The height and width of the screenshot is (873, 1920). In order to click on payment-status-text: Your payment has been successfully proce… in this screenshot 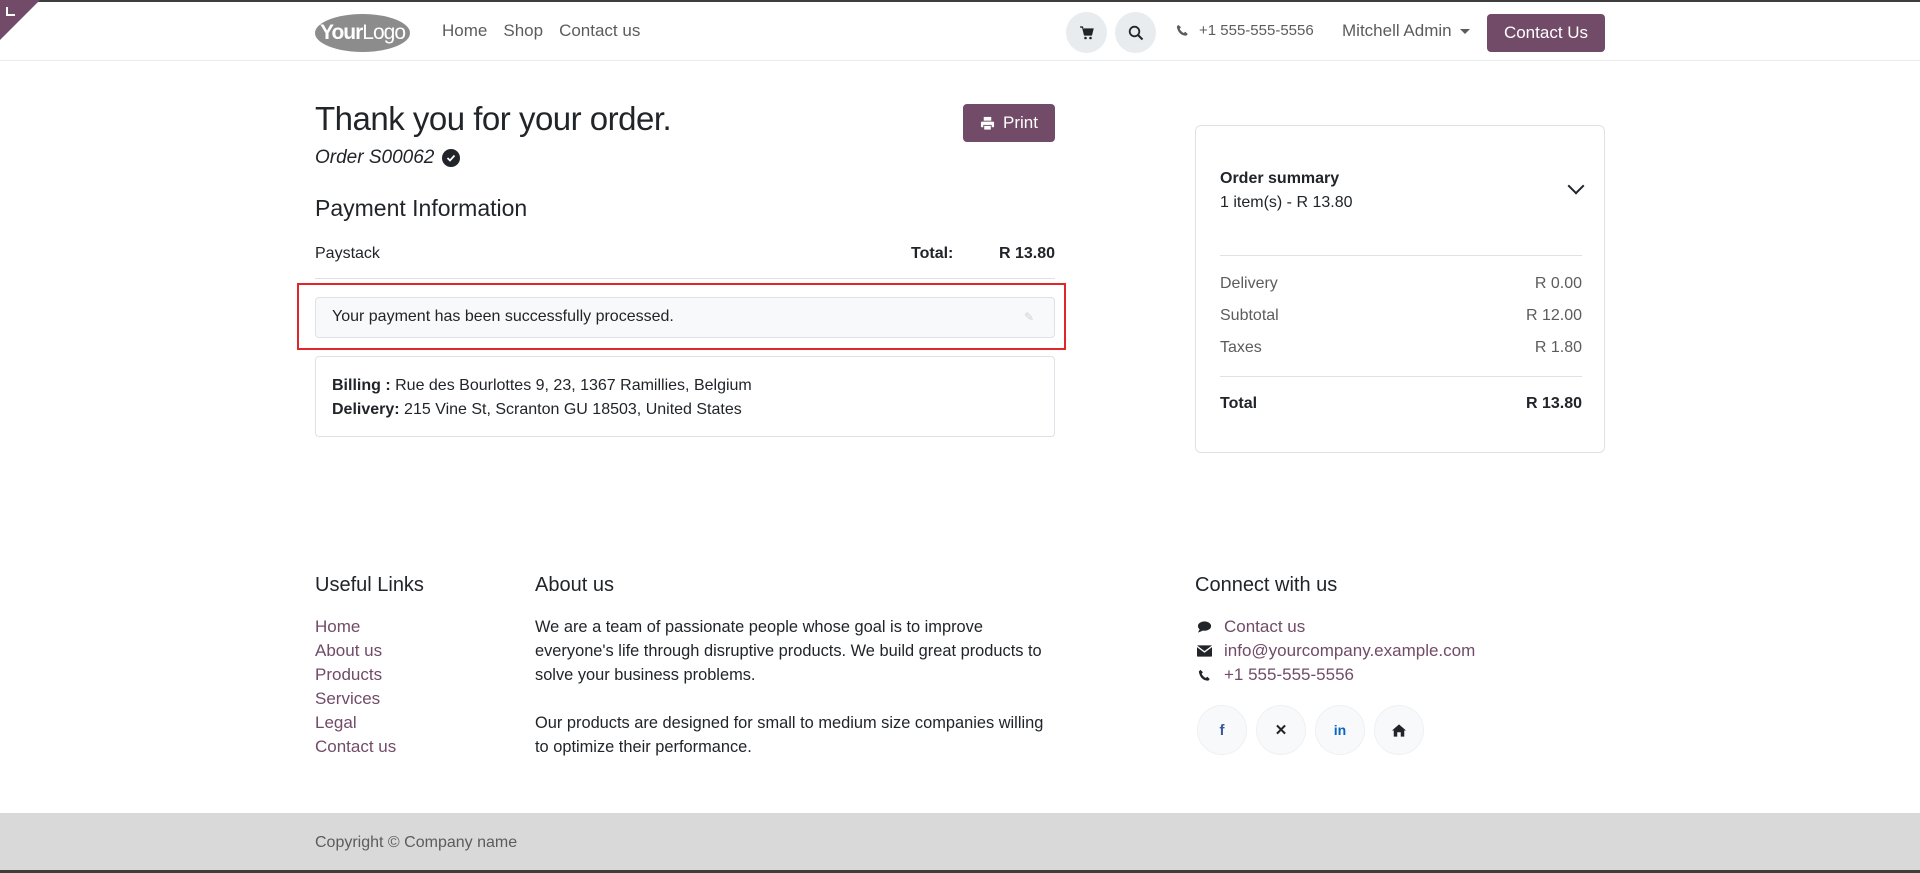, I will do `click(503, 316)`.